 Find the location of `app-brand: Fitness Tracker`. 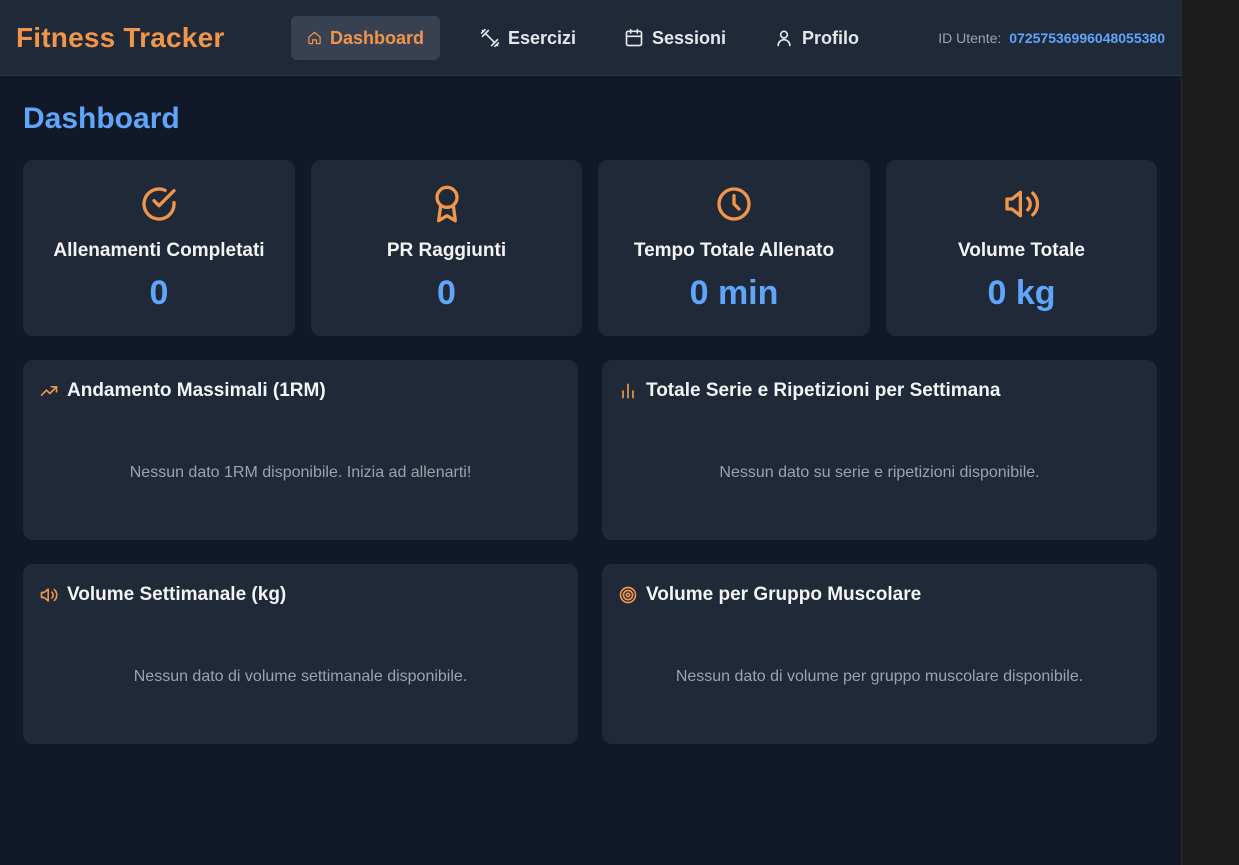

app-brand: Fitness Tracker is located at coordinates (120, 38).